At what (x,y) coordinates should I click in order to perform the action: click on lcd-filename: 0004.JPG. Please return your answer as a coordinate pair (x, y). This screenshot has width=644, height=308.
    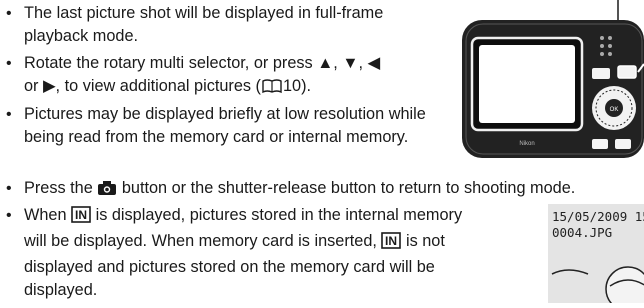
    Looking at the image, I should click on (582, 232).